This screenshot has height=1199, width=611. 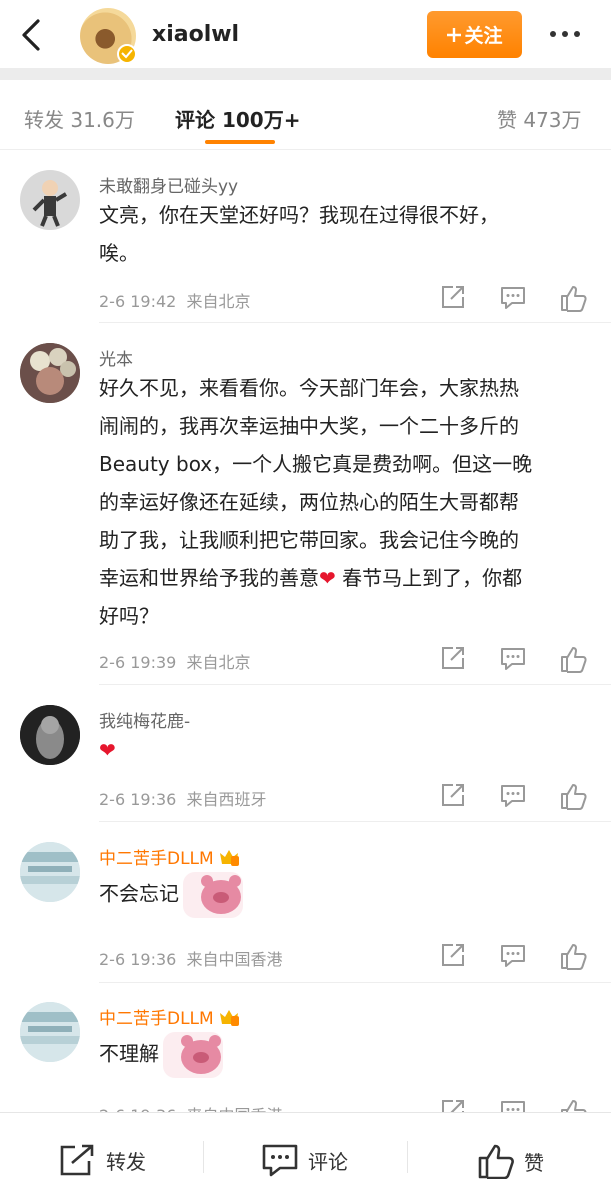 I want to click on commenter-name: 光本, so click(x=116, y=357).